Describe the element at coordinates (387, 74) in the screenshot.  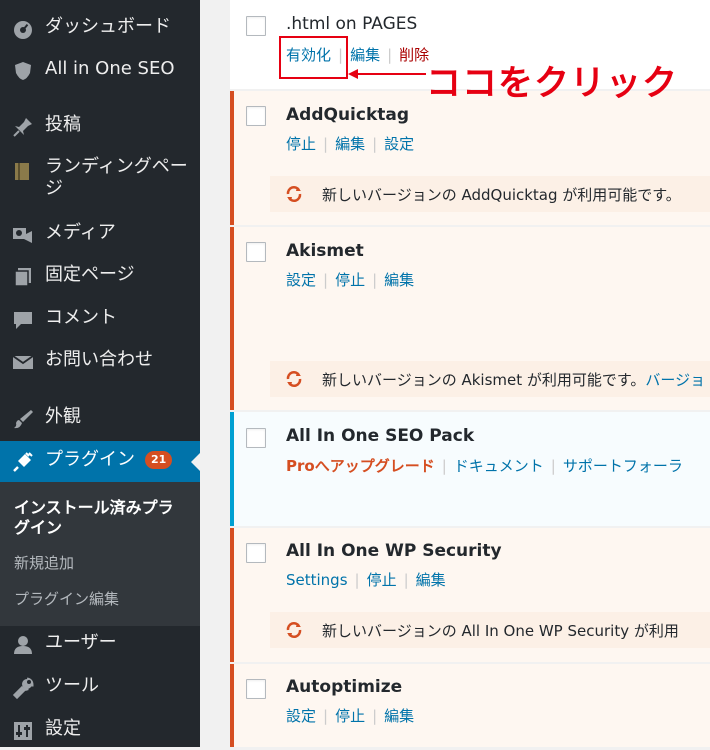
I see `annotation-arrow` at that location.